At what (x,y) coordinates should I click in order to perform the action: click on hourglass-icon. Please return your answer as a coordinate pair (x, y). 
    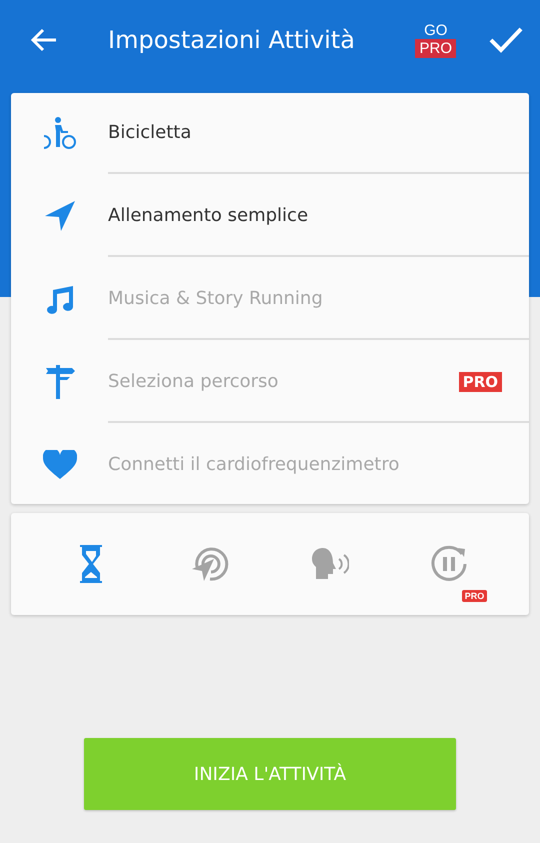
    Looking at the image, I should click on (90, 564).